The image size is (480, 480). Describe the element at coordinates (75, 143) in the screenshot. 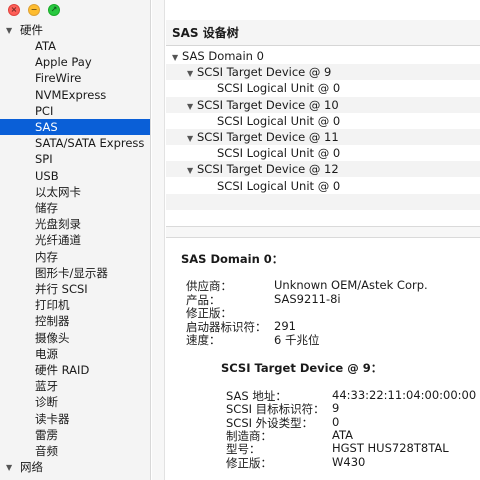

I see `sidebar-item: SATA/SATA Express` at that location.